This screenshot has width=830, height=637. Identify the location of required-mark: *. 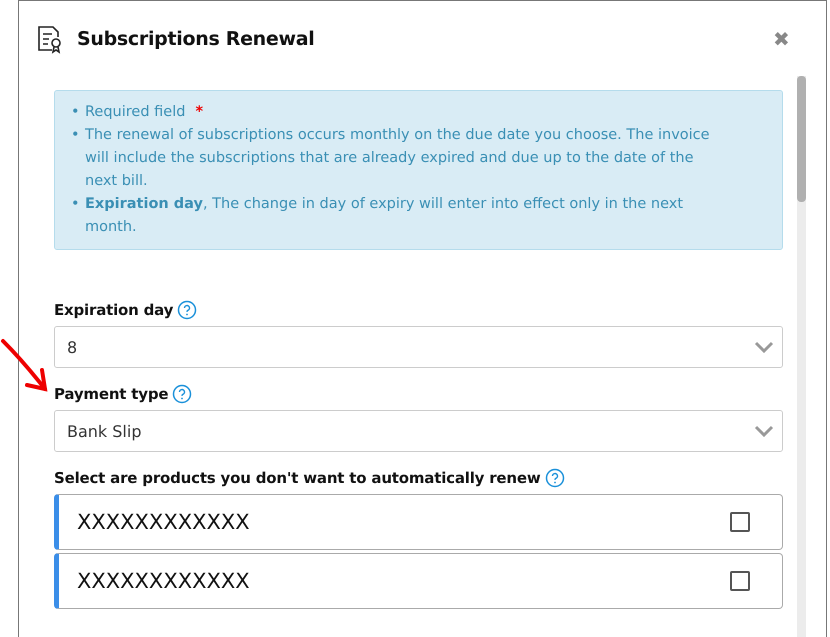
(199, 112).